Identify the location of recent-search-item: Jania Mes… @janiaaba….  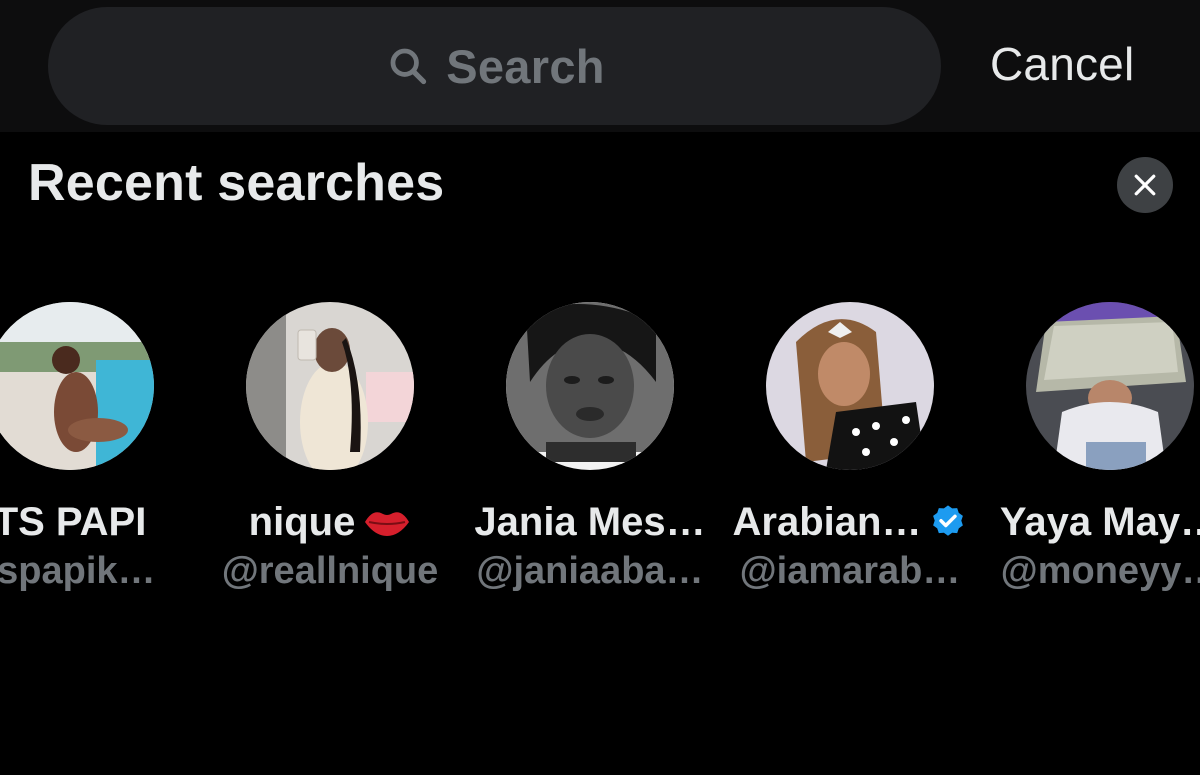
(590, 448).